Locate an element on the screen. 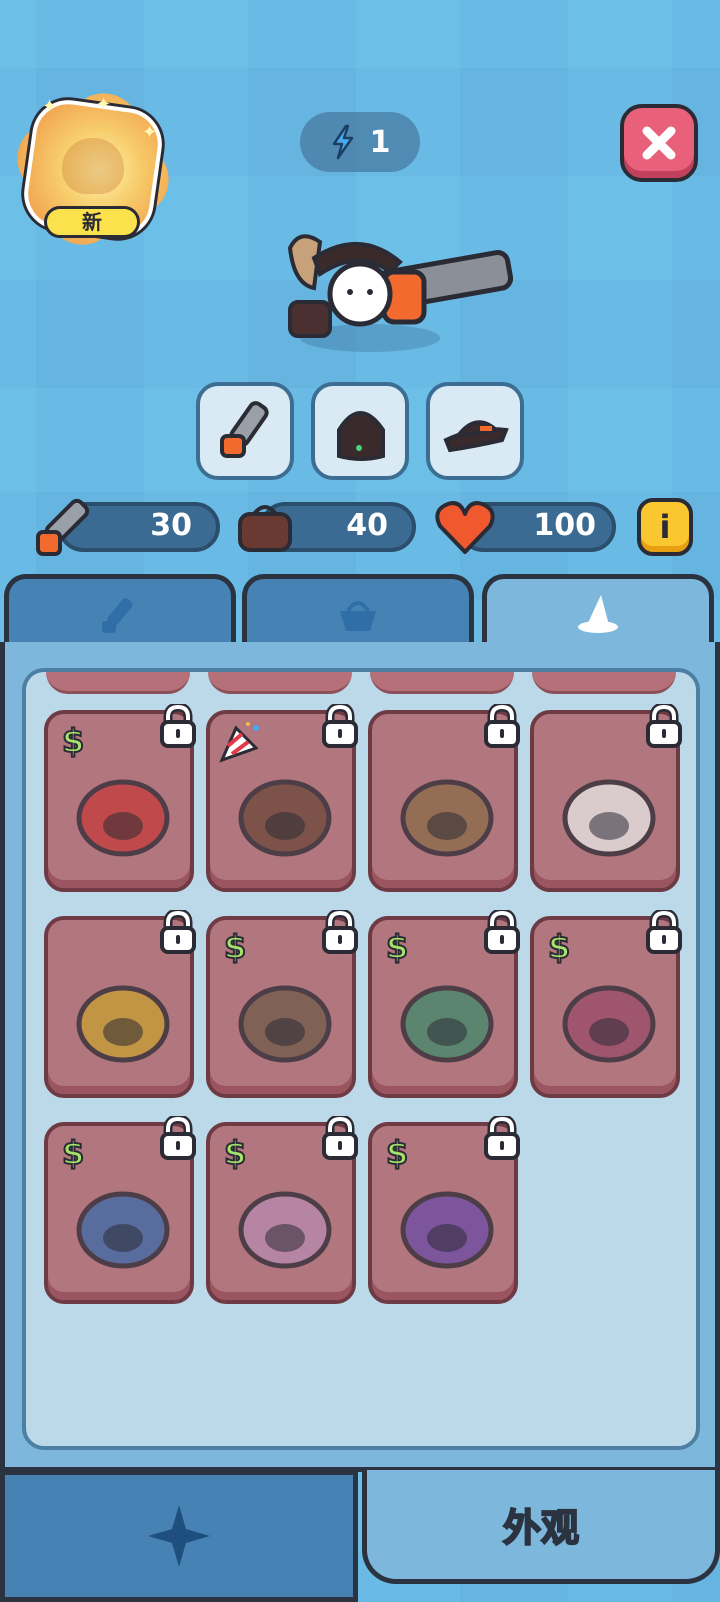  energy-count: 1 is located at coordinates (380, 142).